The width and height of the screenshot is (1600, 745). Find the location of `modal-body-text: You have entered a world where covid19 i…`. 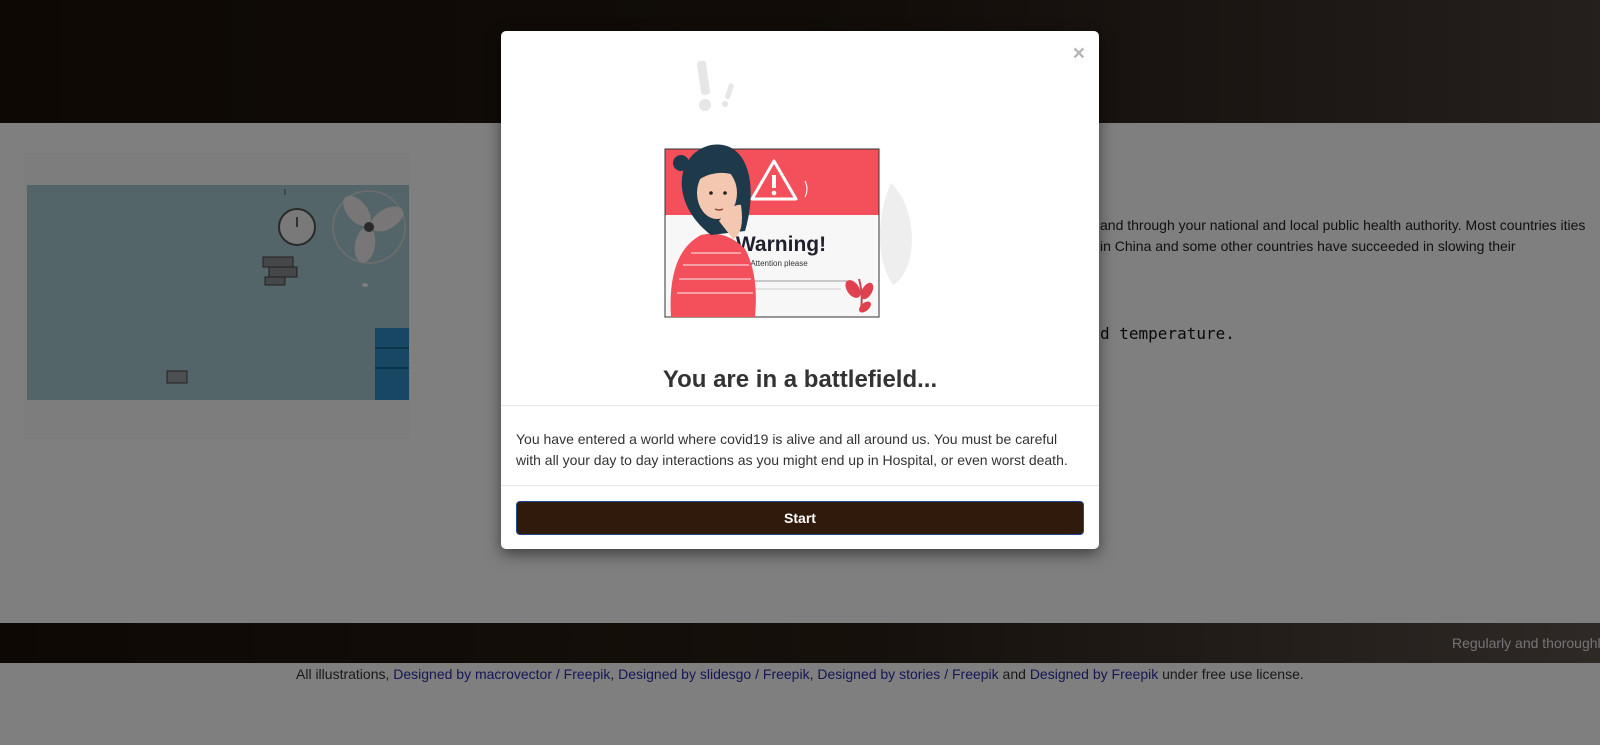

modal-body-text: You have entered a world where covid19 i… is located at coordinates (792, 449).